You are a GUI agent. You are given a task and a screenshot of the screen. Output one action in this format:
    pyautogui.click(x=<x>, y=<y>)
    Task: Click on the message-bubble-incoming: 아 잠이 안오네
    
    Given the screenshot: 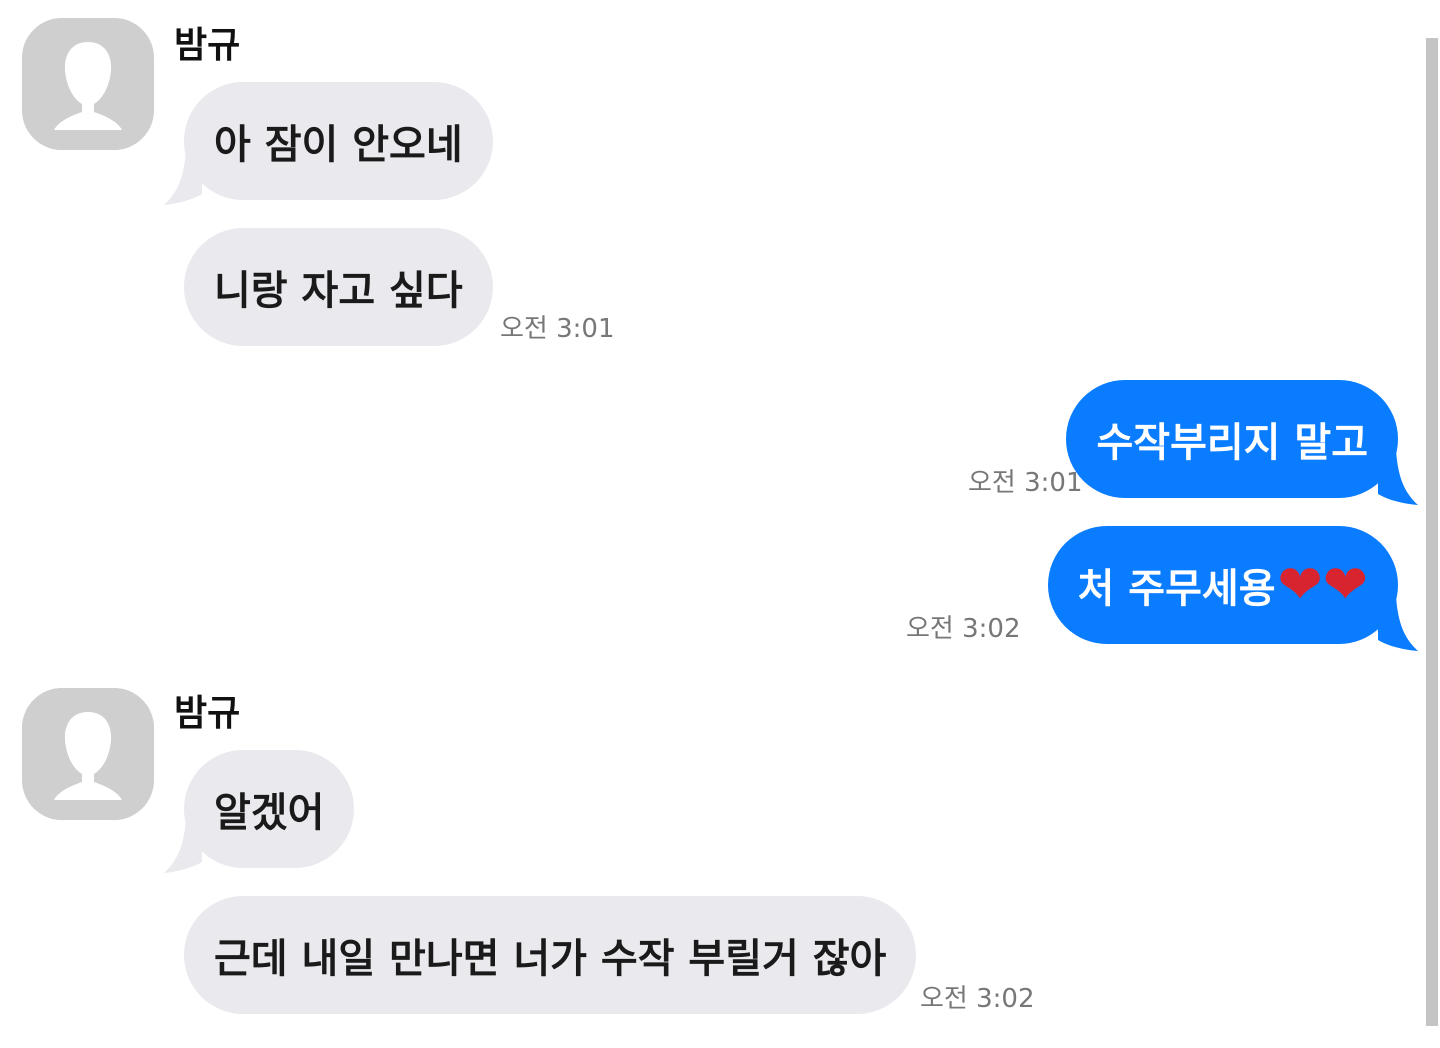 What is the action you would take?
    pyautogui.click(x=338, y=141)
    